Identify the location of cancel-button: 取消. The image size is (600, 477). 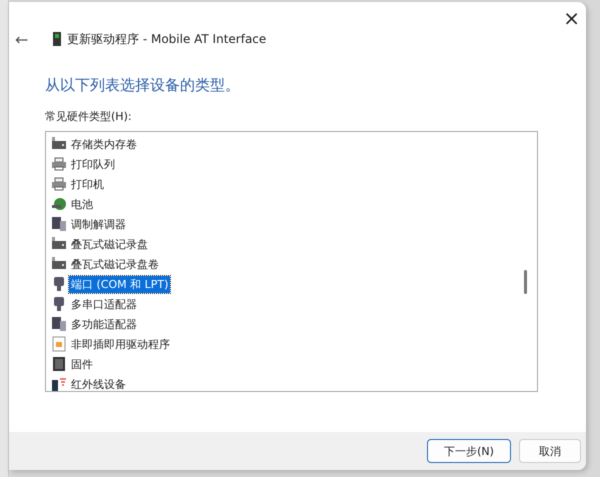
(550, 451).